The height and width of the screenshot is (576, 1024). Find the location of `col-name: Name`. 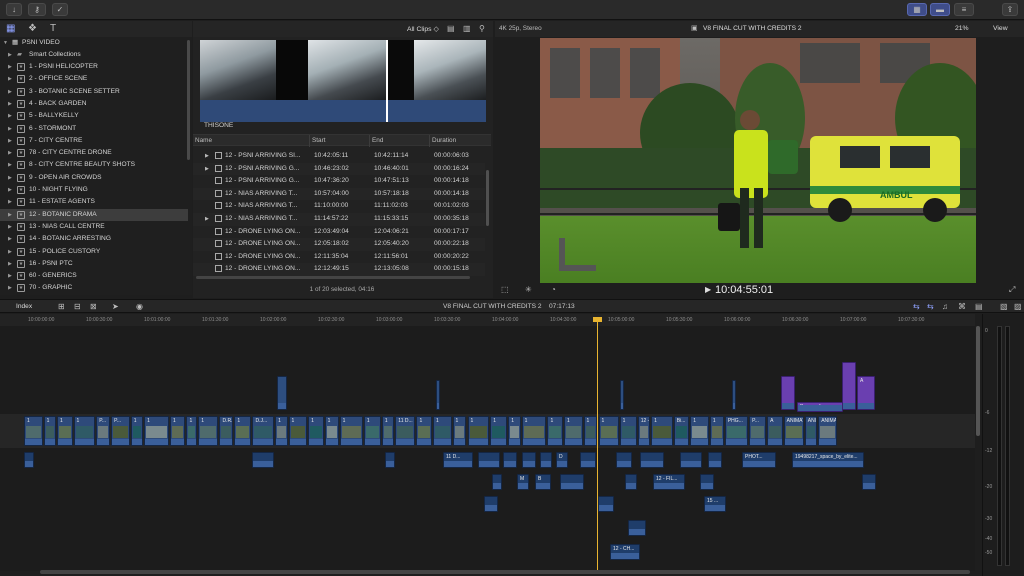

col-name: Name is located at coordinates (203, 140).